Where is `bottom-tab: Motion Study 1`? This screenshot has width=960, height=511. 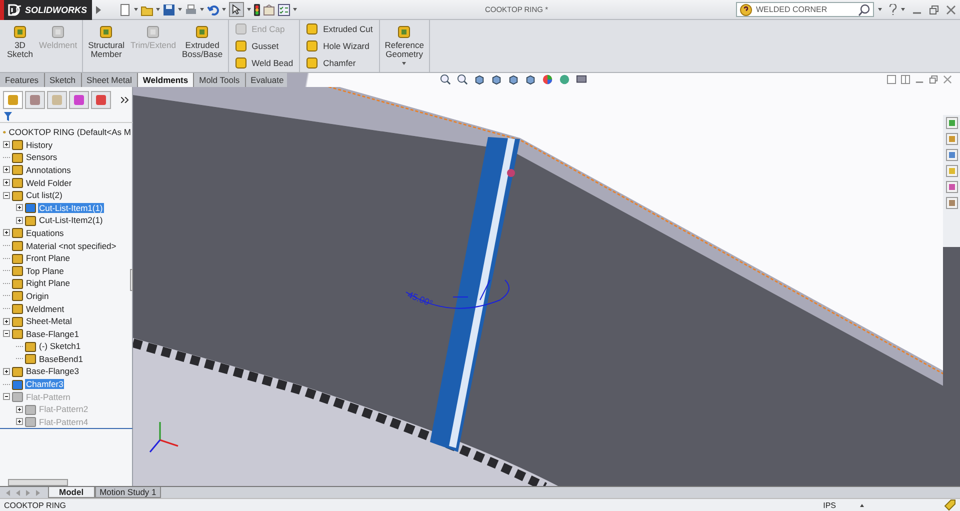 bottom-tab: Motion Study 1 is located at coordinates (128, 492).